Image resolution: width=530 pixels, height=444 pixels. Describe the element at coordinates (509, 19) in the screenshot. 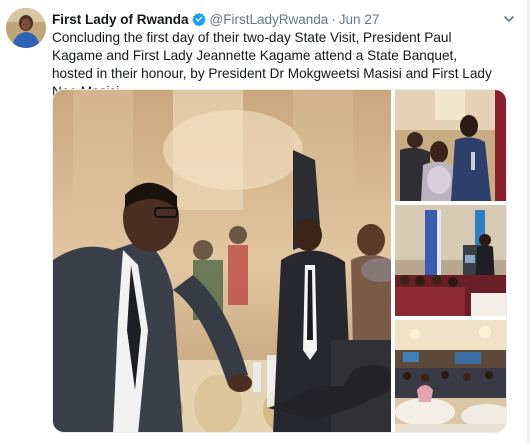

I see `chevron-down-icon` at that location.